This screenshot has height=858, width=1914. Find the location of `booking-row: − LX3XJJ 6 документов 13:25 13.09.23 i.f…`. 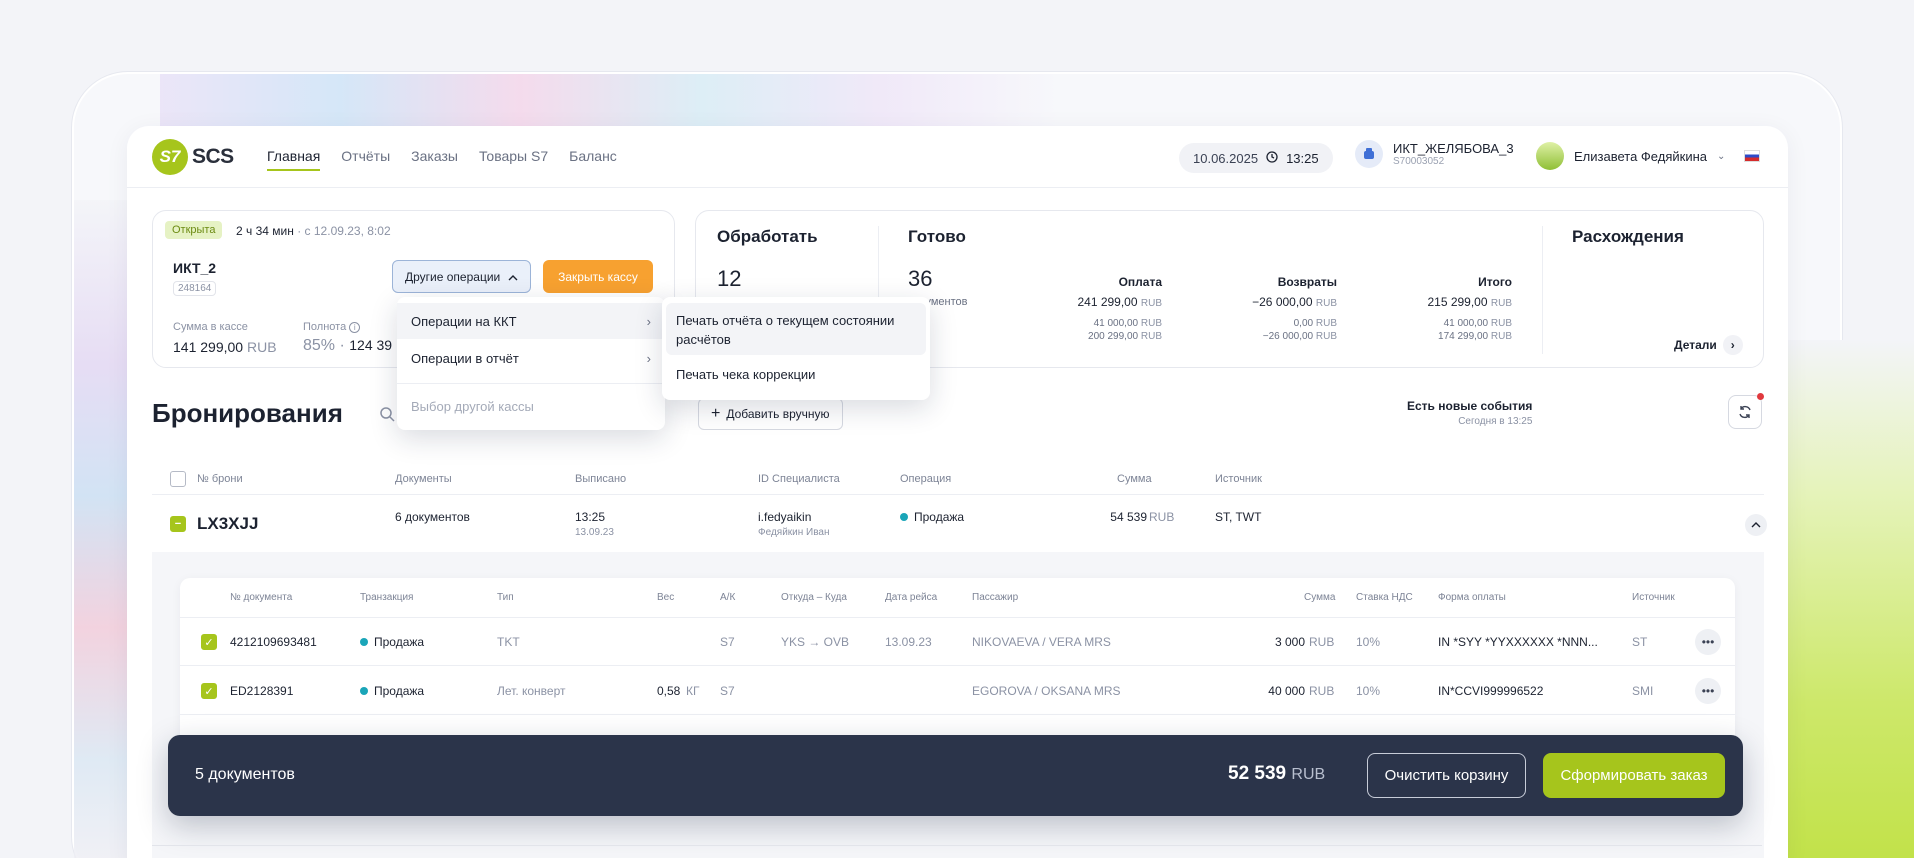

booking-row: − LX3XJJ 6 документов 13:25 13.09.23 i.f… is located at coordinates (959, 524).